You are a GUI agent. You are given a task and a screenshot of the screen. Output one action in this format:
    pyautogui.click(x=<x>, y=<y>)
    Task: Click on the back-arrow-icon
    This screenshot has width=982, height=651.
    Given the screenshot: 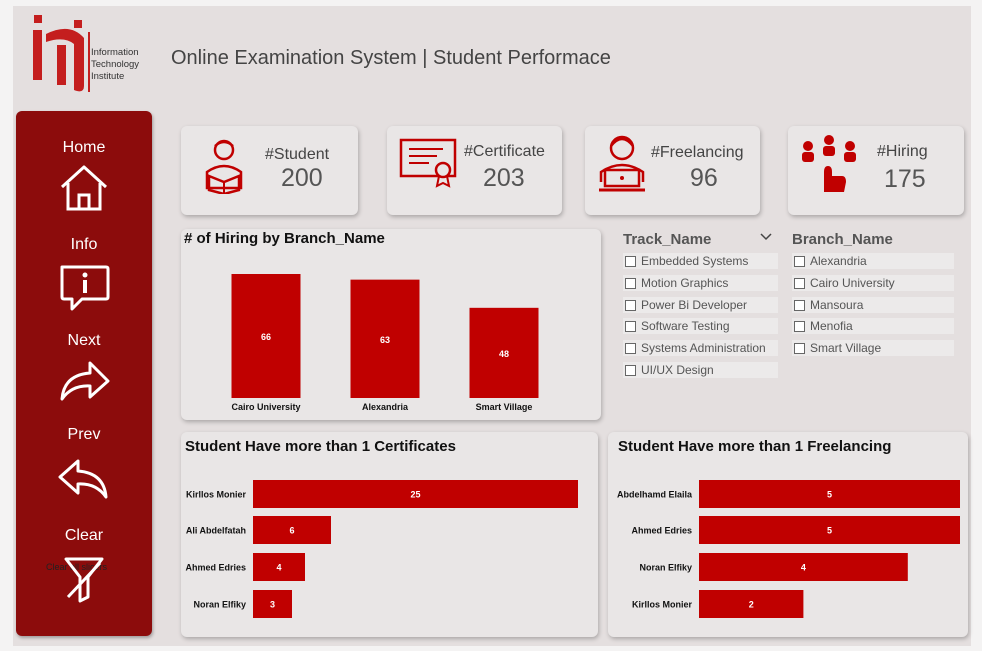 What is the action you would take?
    pyautogui.click(x=84, y=475)
    